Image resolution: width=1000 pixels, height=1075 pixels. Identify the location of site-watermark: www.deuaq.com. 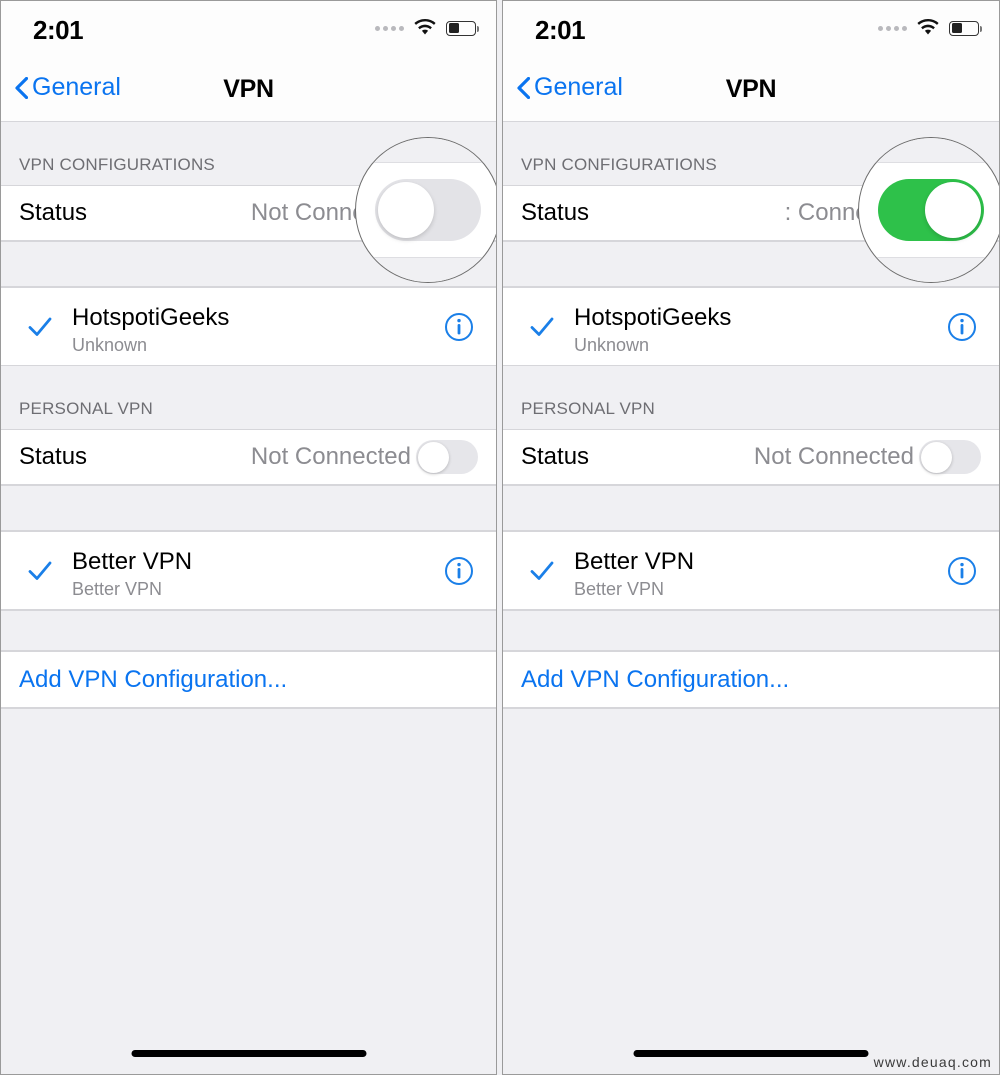
(932, 1062).